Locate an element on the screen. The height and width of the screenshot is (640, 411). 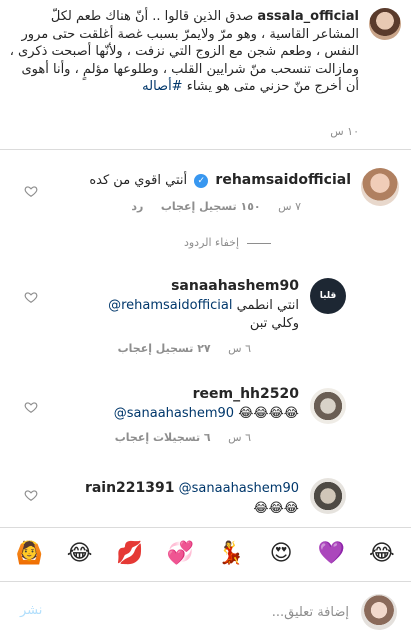
reply-text-line-2: 😂😂😂 is located at coordinates (276, 508).